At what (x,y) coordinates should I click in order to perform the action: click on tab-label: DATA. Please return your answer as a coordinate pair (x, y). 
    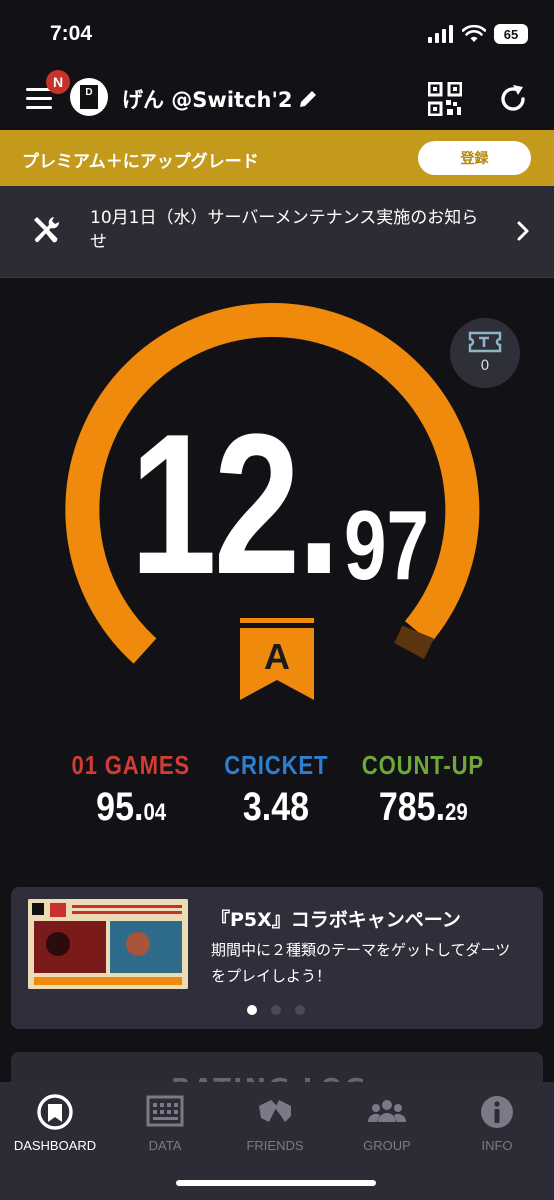
    Looking at the image, I should click on (165, 1145).